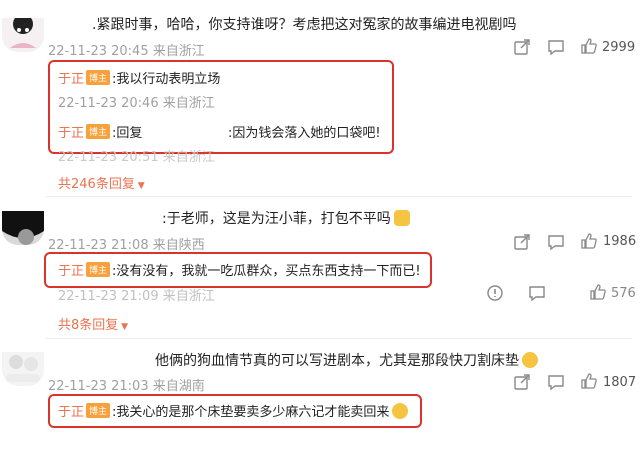  I want to click on comment-text: :于老师，这是为汪小菲，打包不平吗, so click(286, 218).